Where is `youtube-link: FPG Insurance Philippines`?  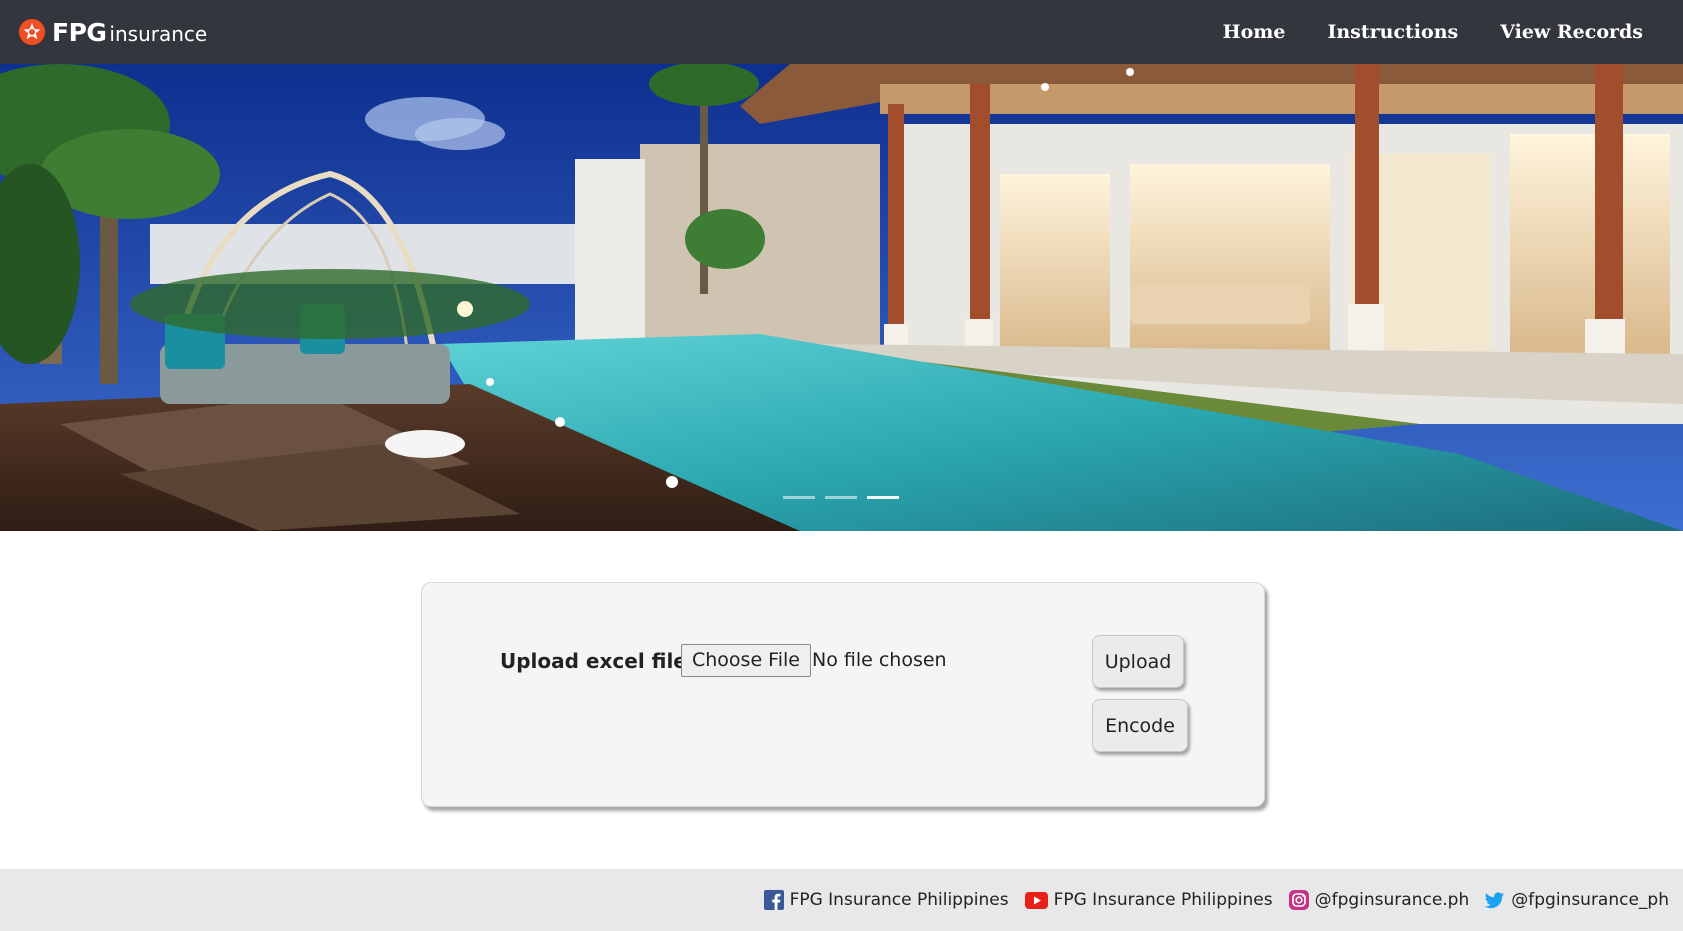
youtube-link: FPG Insurance Philippines is located at coordinates (1148, 900).